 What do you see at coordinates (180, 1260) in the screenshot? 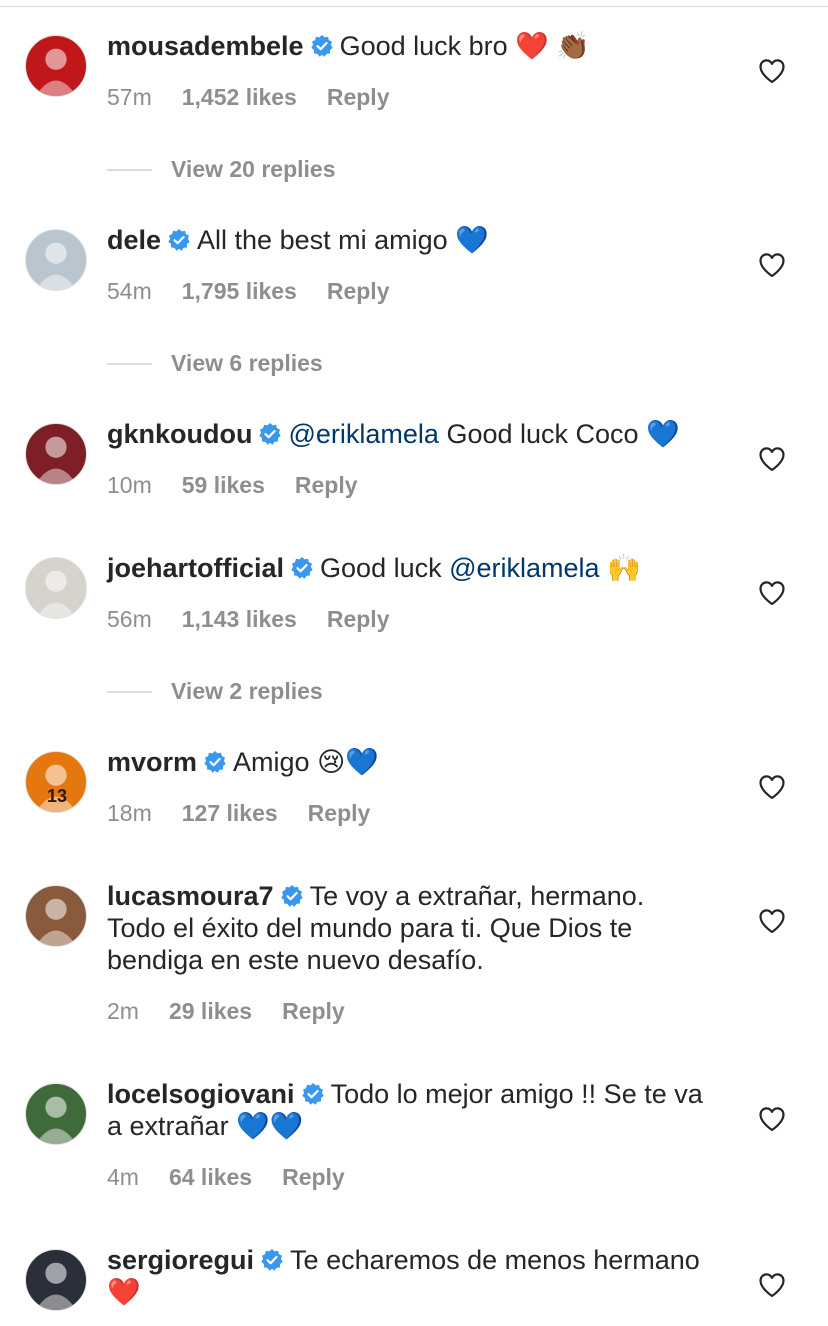
I see `comment-username: sergioregui` at bounding box center [180, 1260].